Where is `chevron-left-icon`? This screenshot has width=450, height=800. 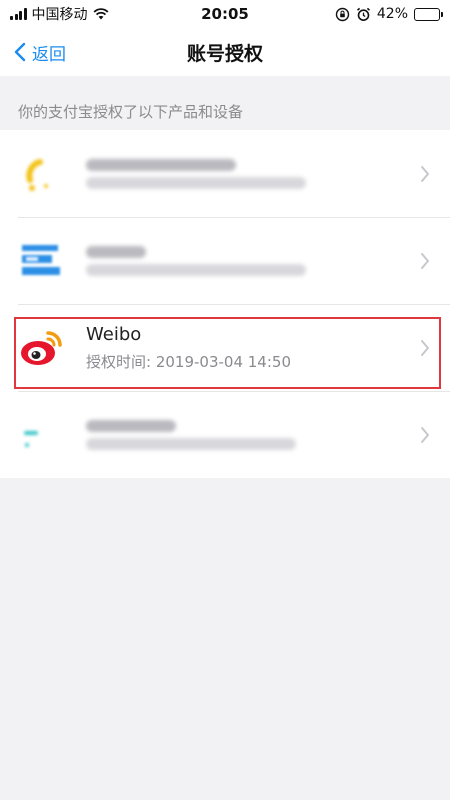
chevron-left-icon is located at coordinates (20, 52).